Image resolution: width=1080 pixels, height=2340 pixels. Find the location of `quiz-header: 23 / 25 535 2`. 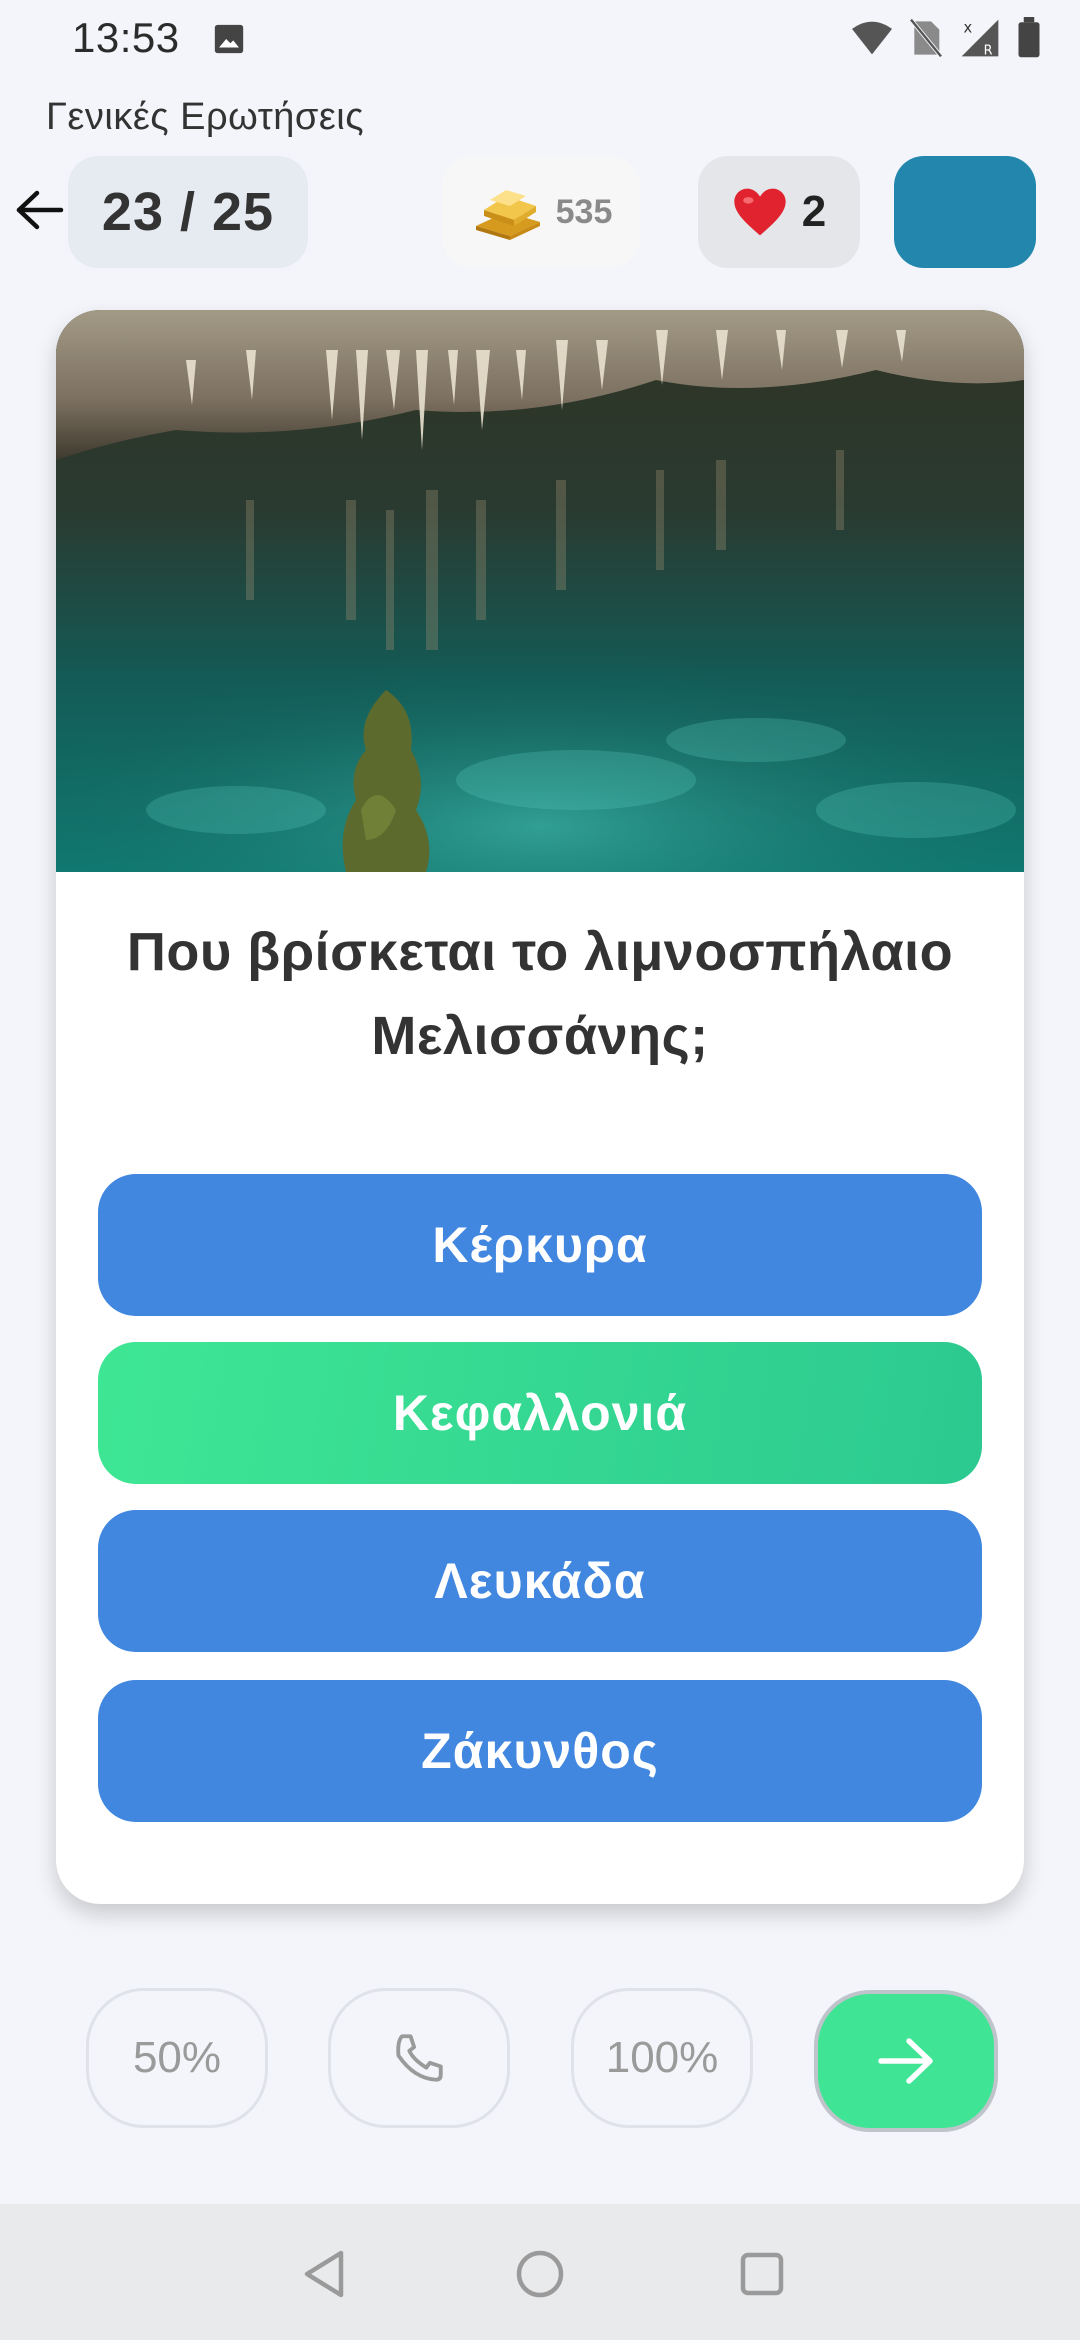

quiz-header: 23 / 25 535 2 is located at coordinates (540, 212).